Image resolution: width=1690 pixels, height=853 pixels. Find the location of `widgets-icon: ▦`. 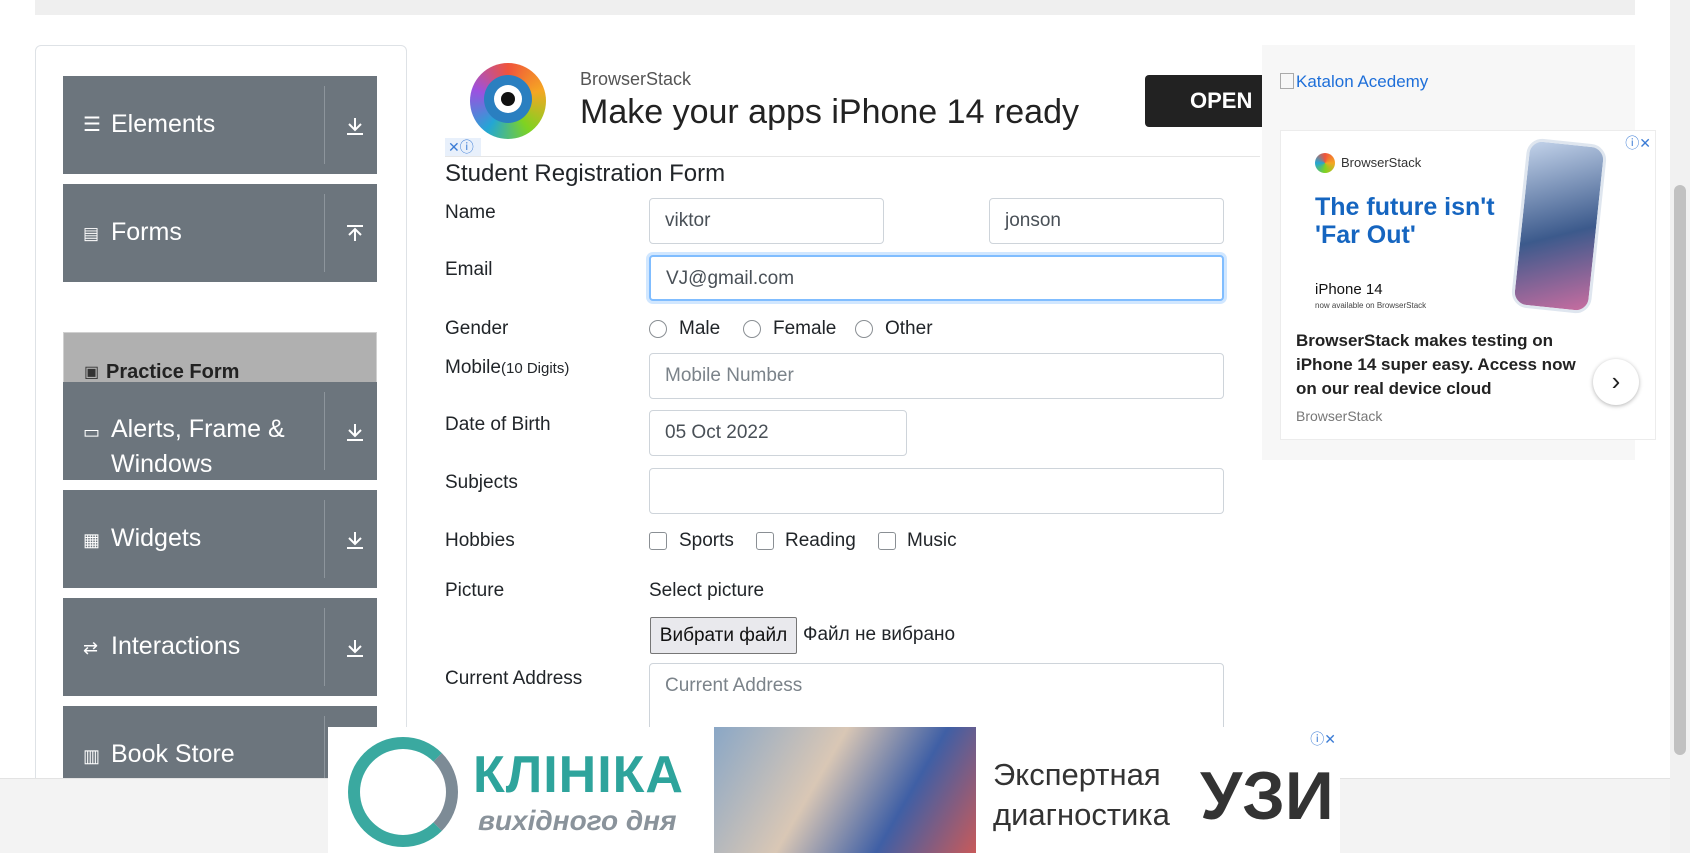

widgets-icon: ▦ is located at coordinates (92, 540).